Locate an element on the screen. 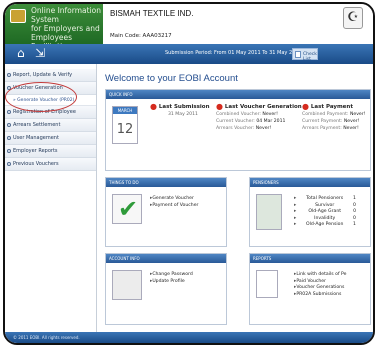  sidebar-item-user-management: User Management is located at coordinates (50, 138).